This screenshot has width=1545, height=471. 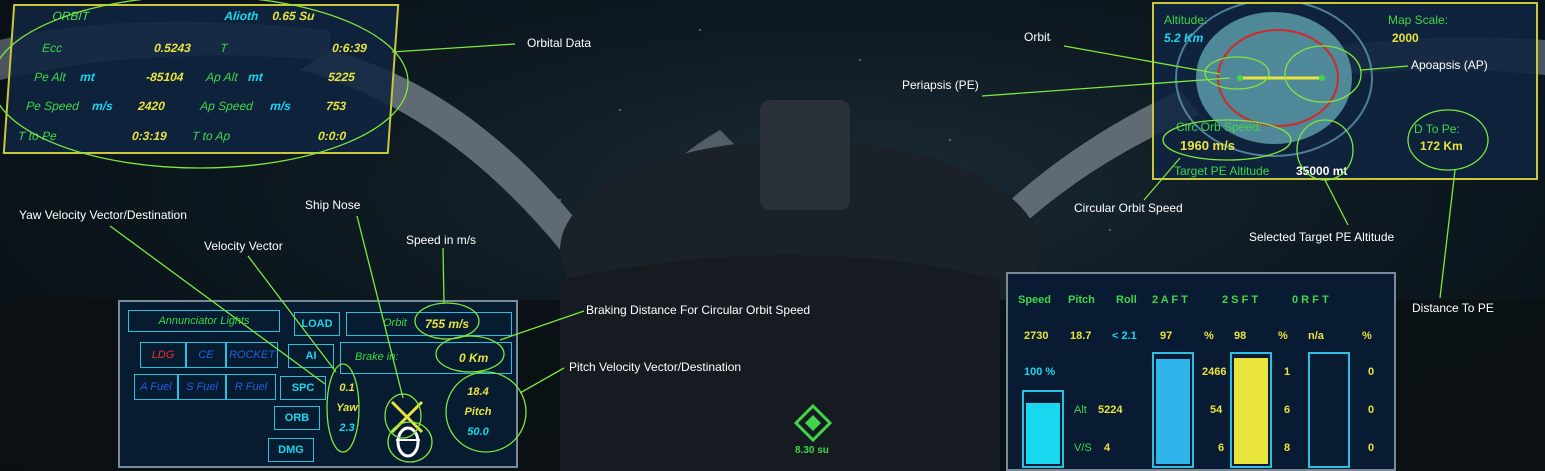 I want to click on annotation-orbit: Orbit, so click(x=1037, y=37).